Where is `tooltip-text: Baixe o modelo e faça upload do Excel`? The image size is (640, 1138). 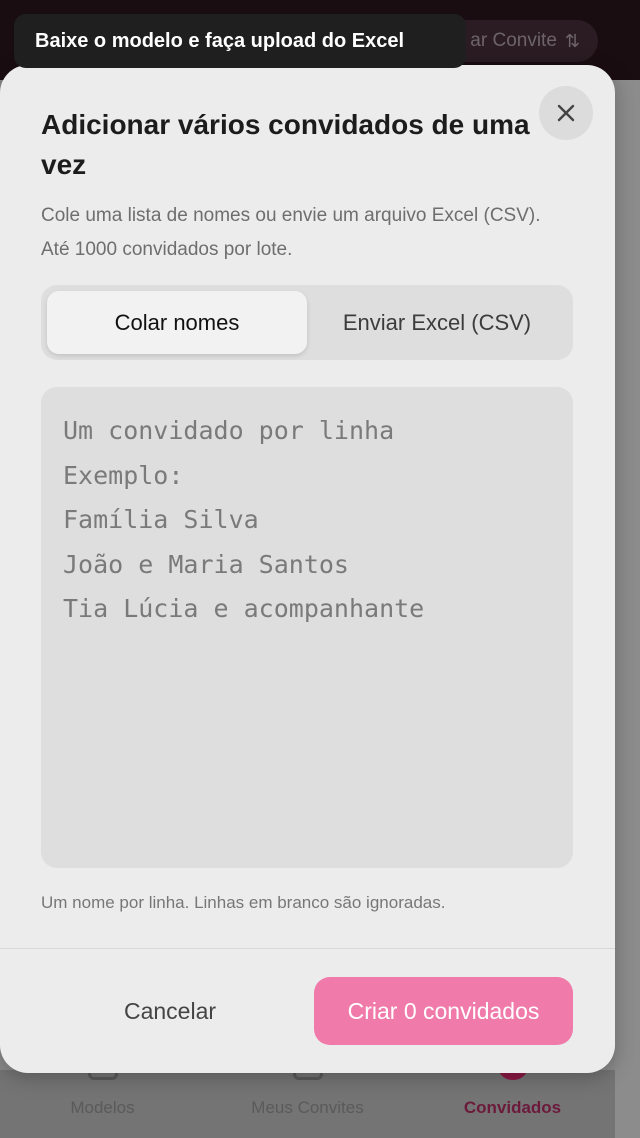
tooltip-text: Baixe o modelo e faça upload do Excel is located at coordinates (219, 40).